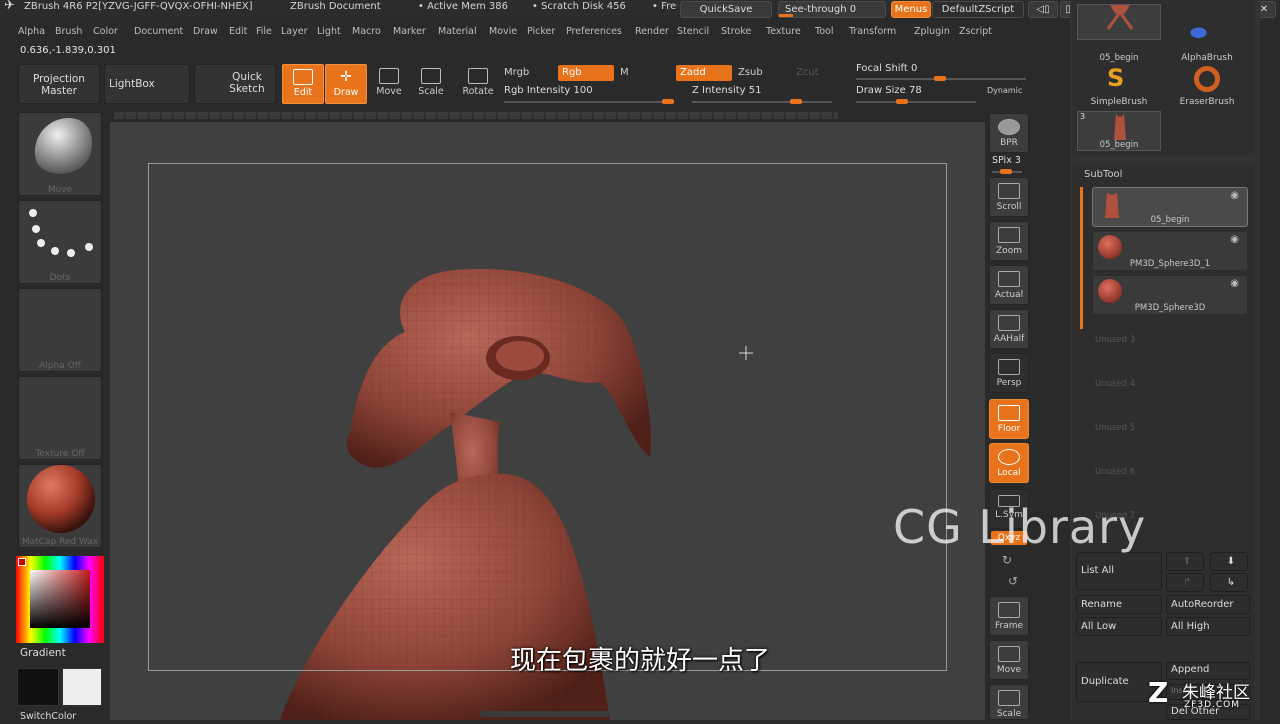 The height and width of the screenshot is (724, 1280). I want to click on switch-color-button: SwitchColor, so click(48, 716).